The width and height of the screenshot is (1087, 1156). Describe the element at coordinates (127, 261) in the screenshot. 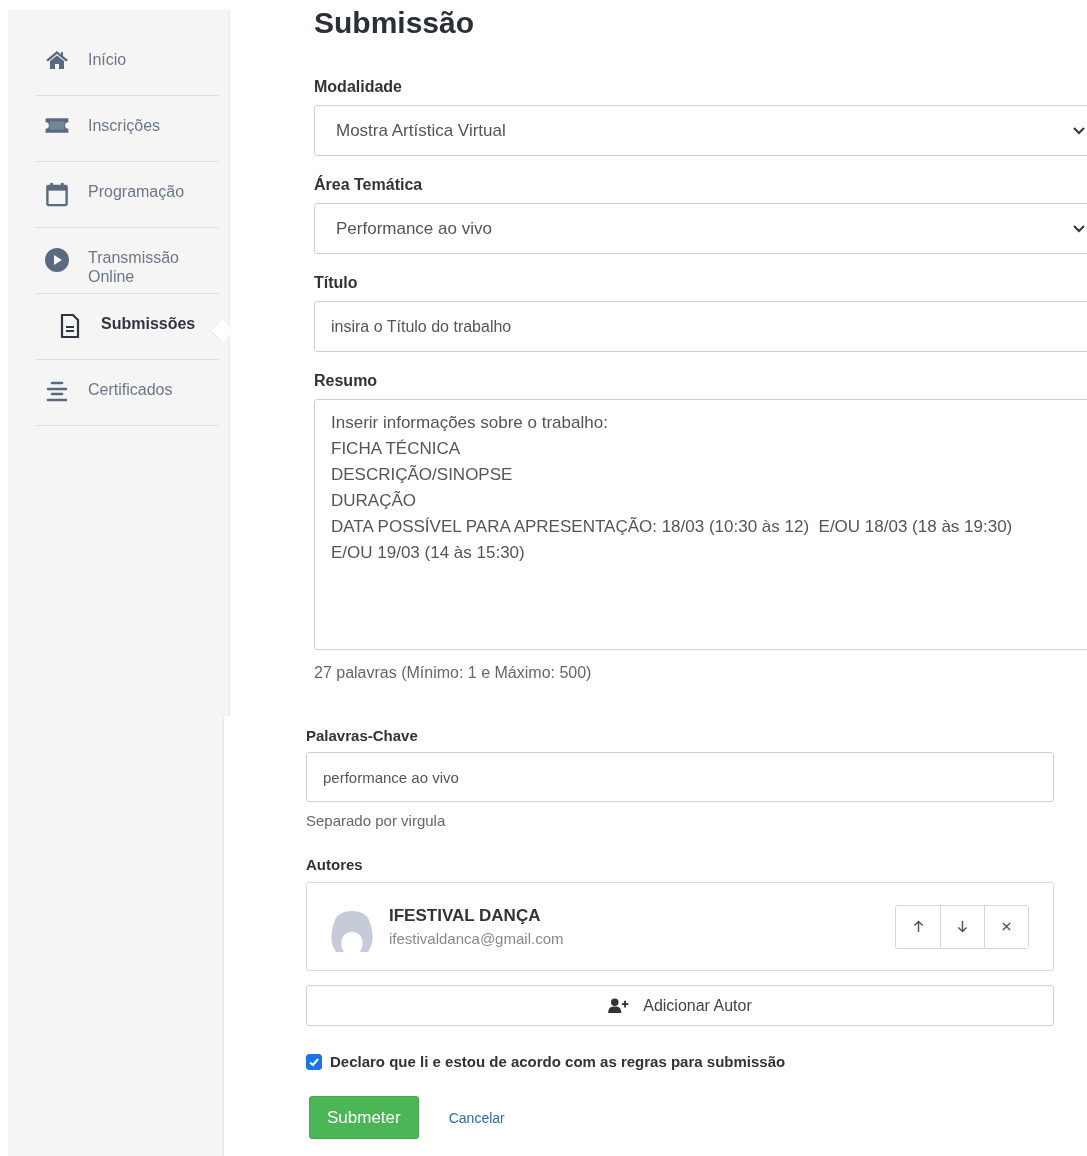

I see `sidebar-item: Transmissão Online` at that location.